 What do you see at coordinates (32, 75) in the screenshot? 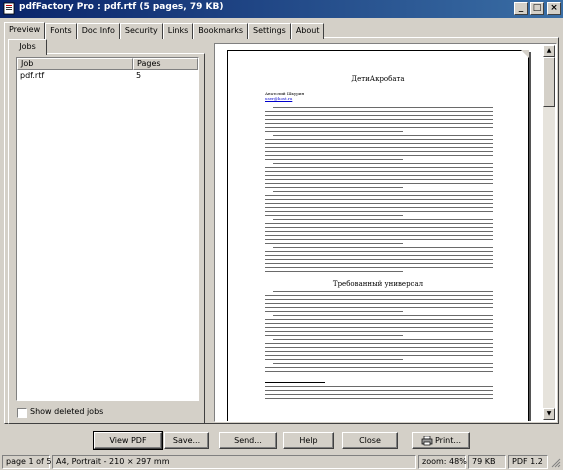
I see `job-name-cell: pdf.rtf` at bounding box center [32, 75].